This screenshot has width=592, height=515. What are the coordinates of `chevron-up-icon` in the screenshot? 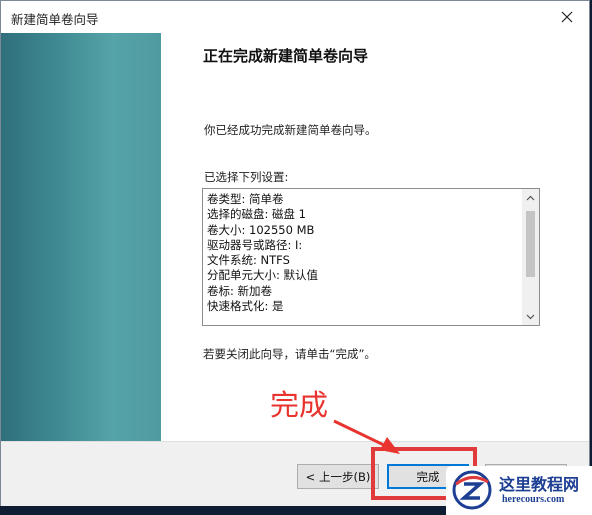 It's located at (530, 197).